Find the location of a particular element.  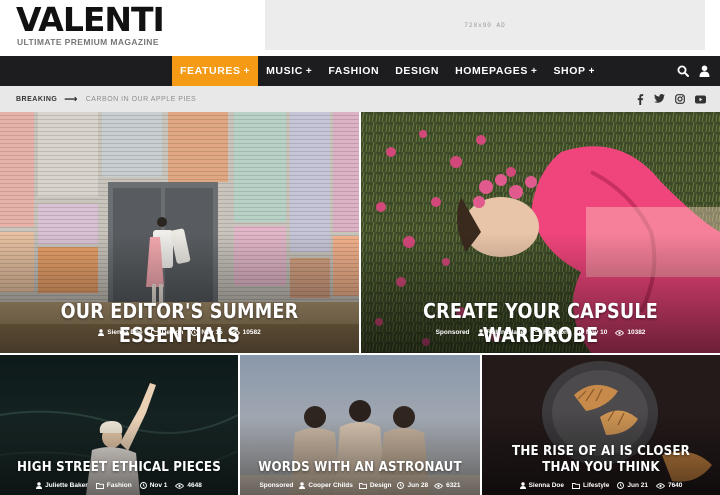

nav-item-label: SHOP is located at coordinates (569, 71).